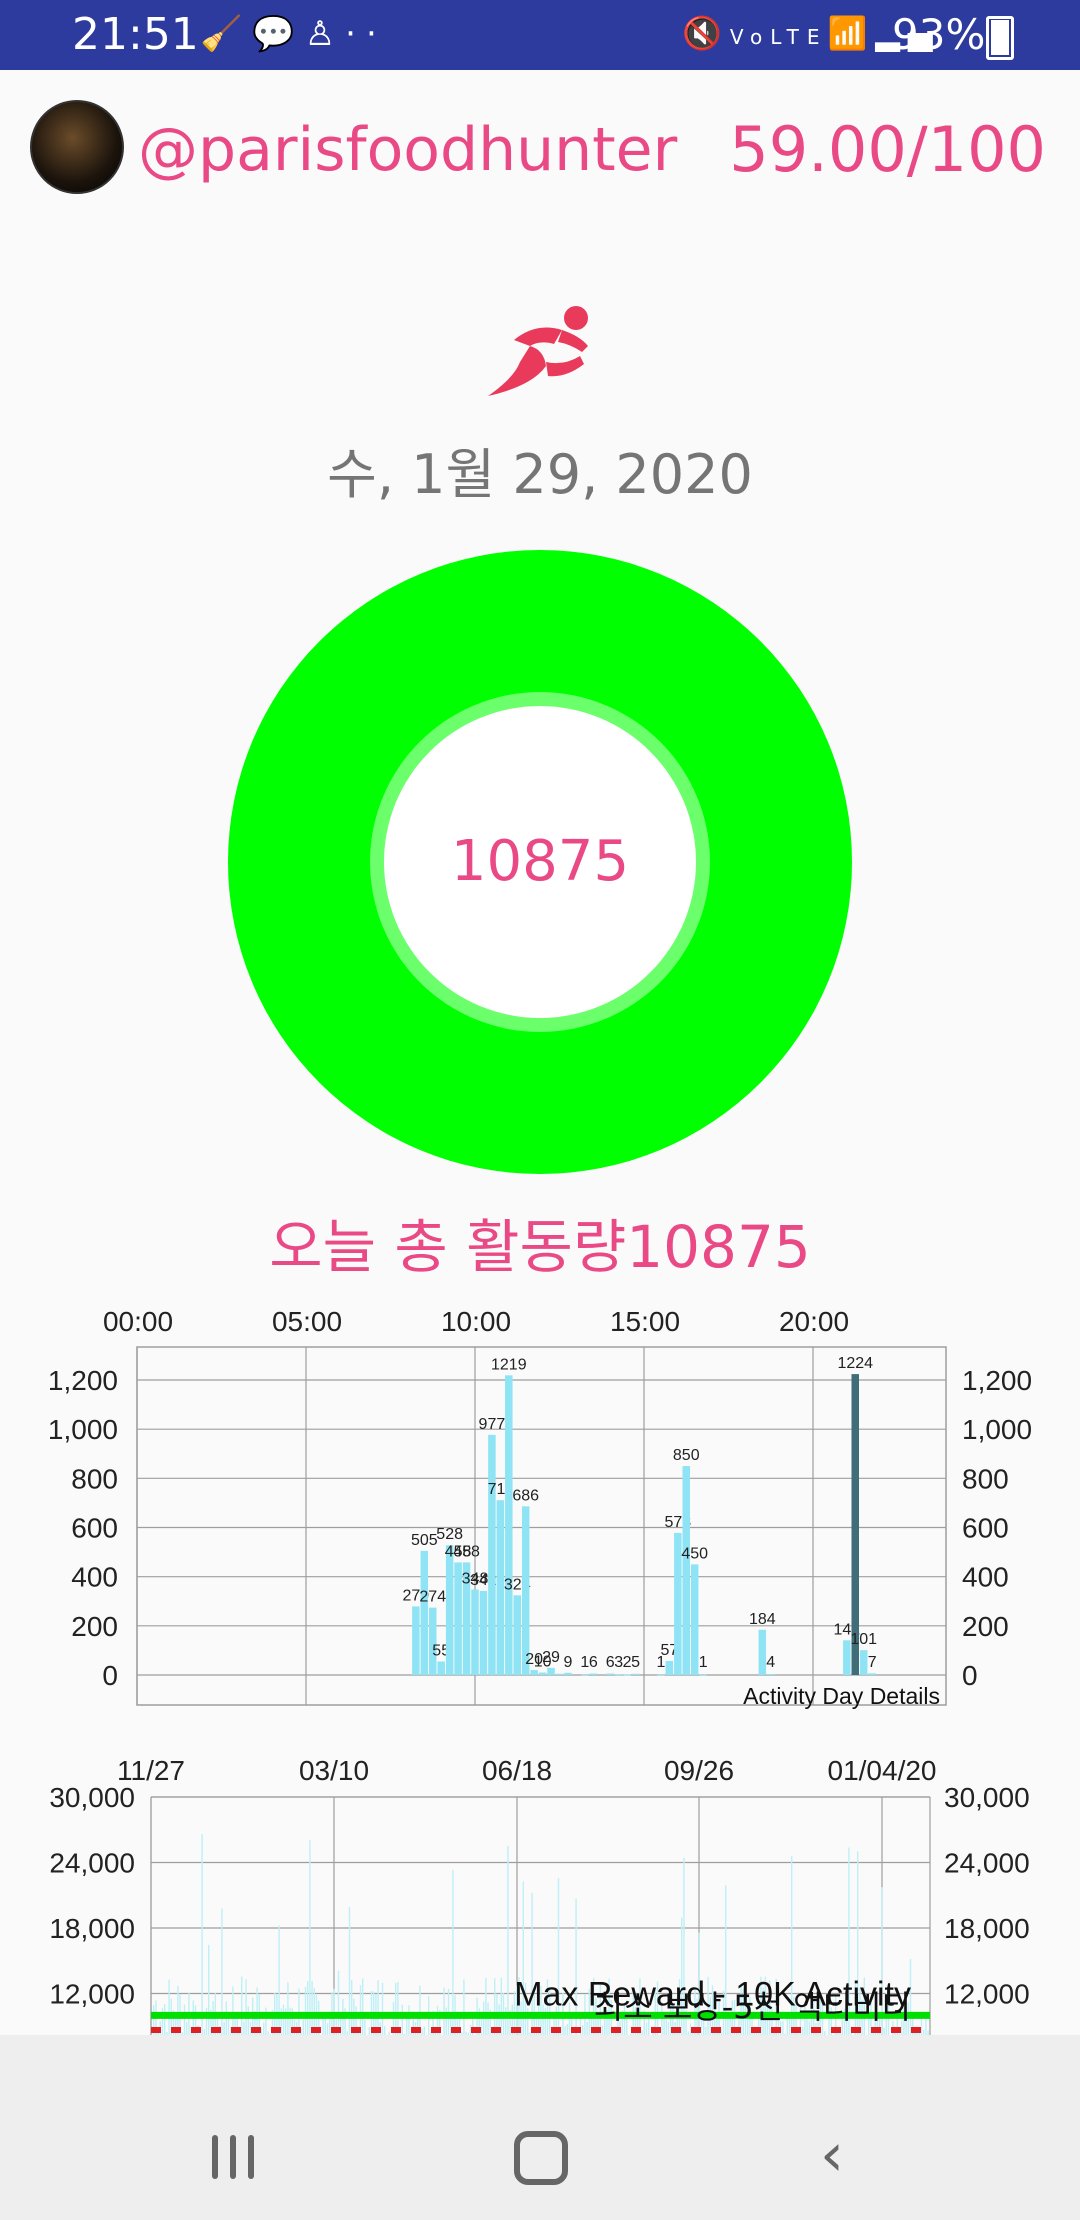 The image size is (1080, 2220). Describe the element at coordinates (235, 2157) in the screenshot. I see `recent-apps-icon` at that location.